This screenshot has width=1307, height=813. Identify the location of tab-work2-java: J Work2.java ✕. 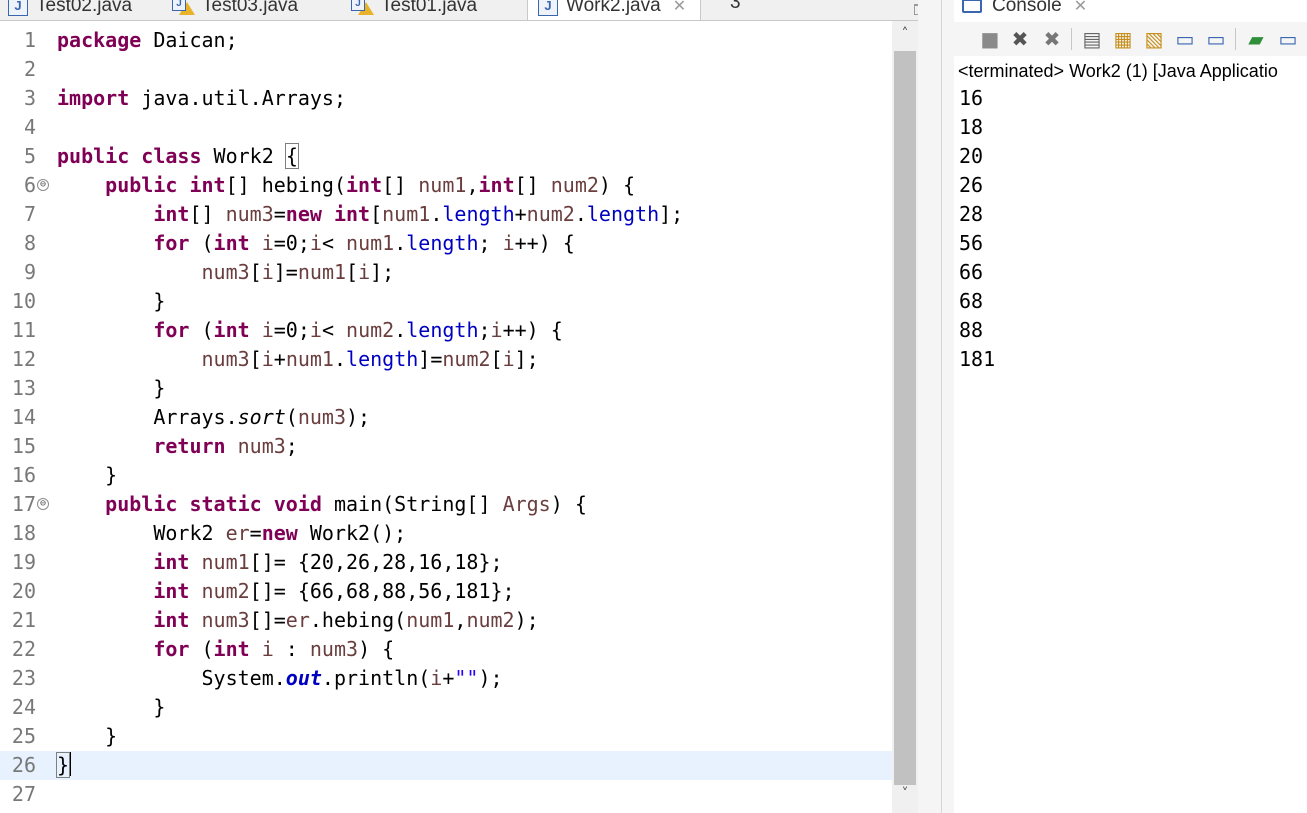
(614, 10).